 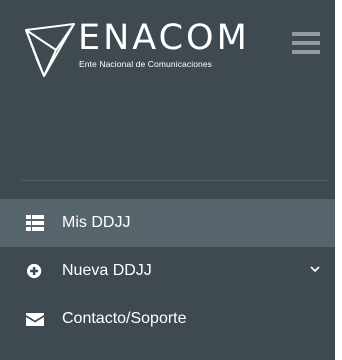 I want to click on sidebar-item-label: Nueva DDJJ, so click(x=107, y=270).